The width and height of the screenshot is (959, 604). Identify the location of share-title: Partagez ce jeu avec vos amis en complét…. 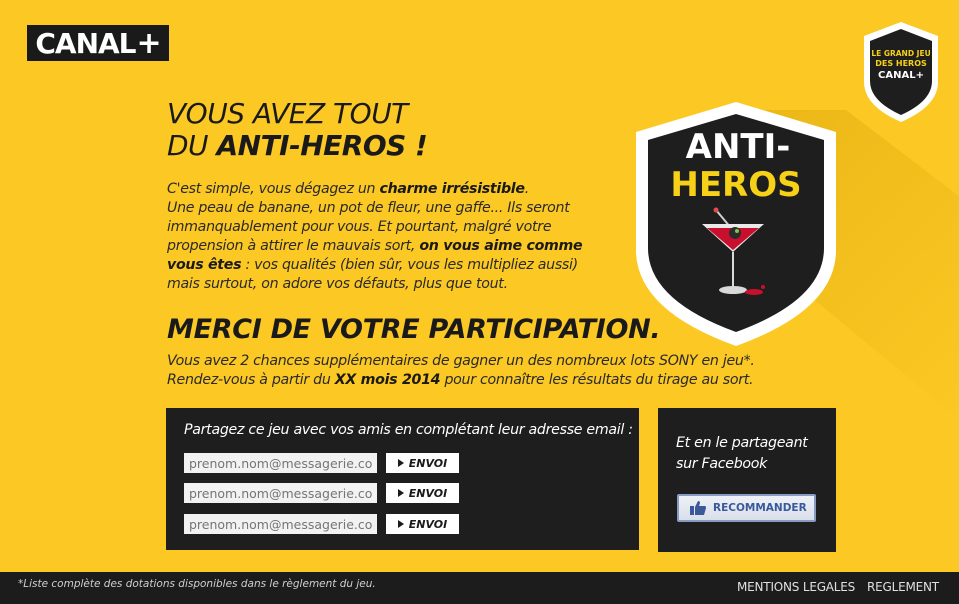
(408, 430).